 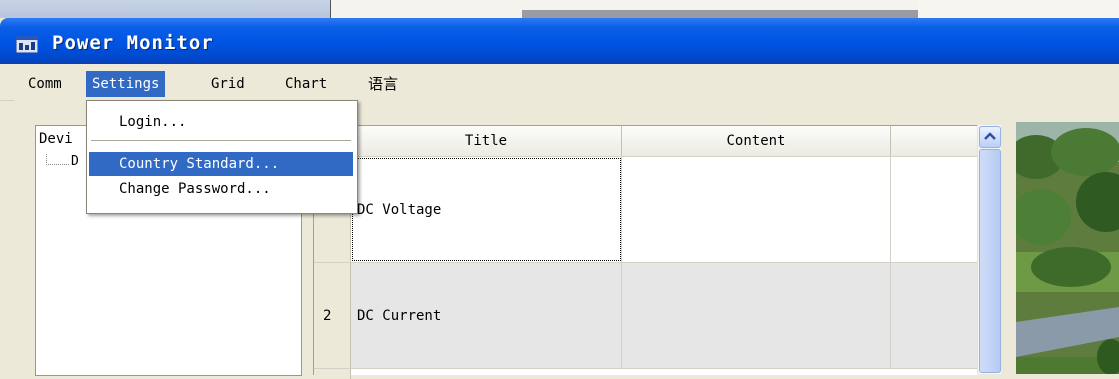 What do you see at coordinates (559, 83) in the screenshot?
I see `menu-bar: Comm Settings Grid Chart 语言` at bounding box center [559, 83].